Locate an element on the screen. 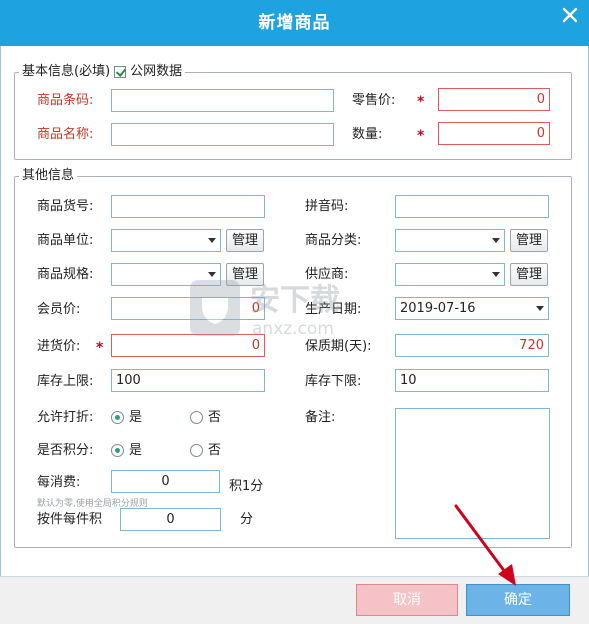  quantity-label: 数量: is located at coordinates (367, 134).